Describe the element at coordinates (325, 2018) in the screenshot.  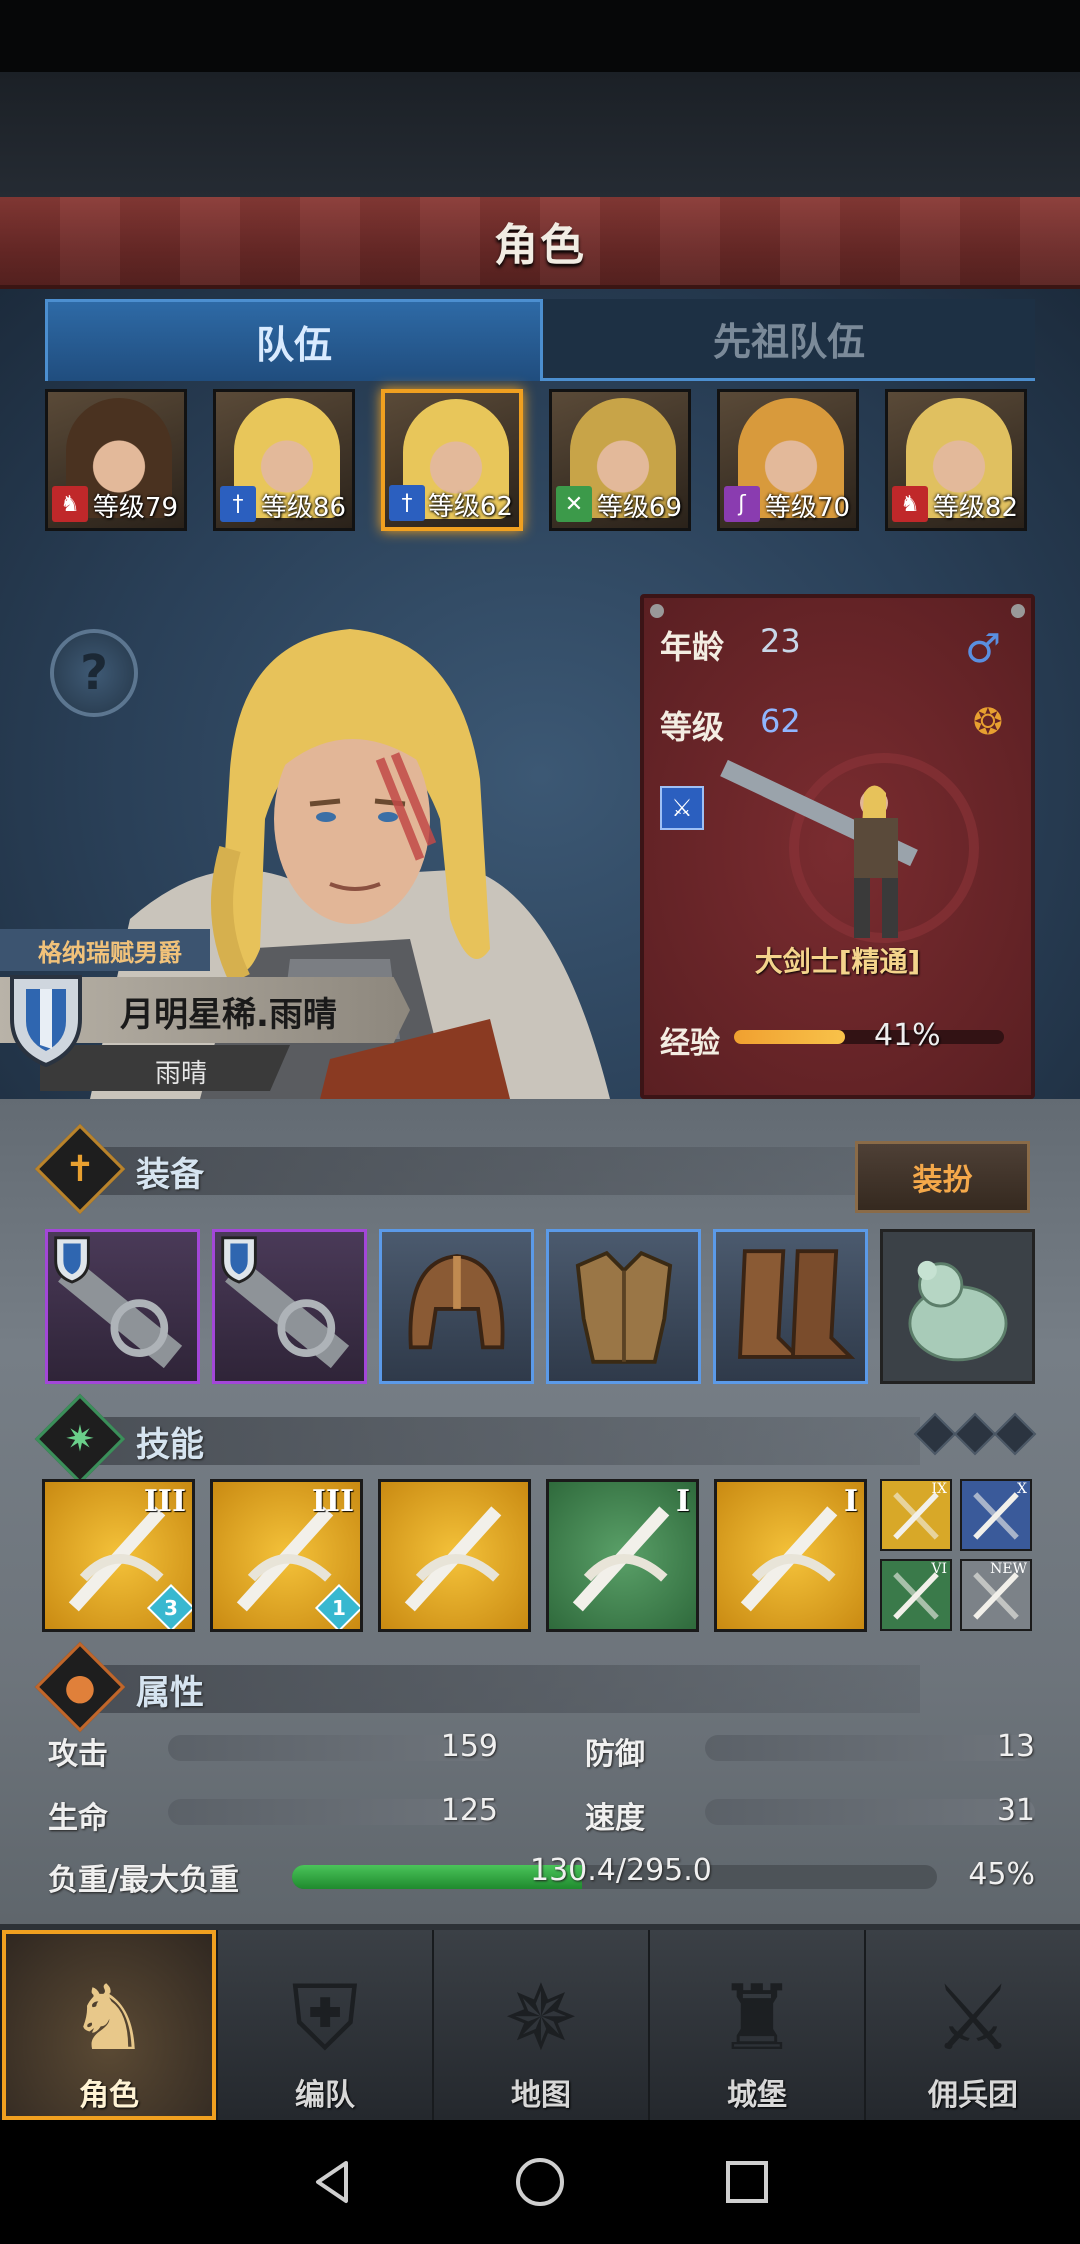
I see `helmet-icon: ⛨` at that location.